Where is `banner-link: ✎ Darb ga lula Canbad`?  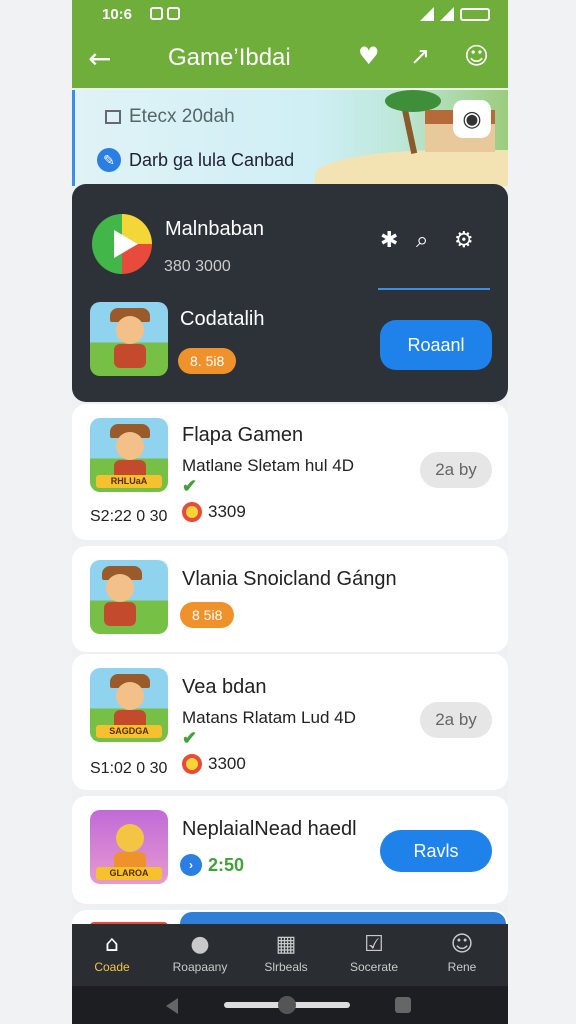
banner-link: ✎ Darb ga lula Canbad is located at coordinates (195, 160).